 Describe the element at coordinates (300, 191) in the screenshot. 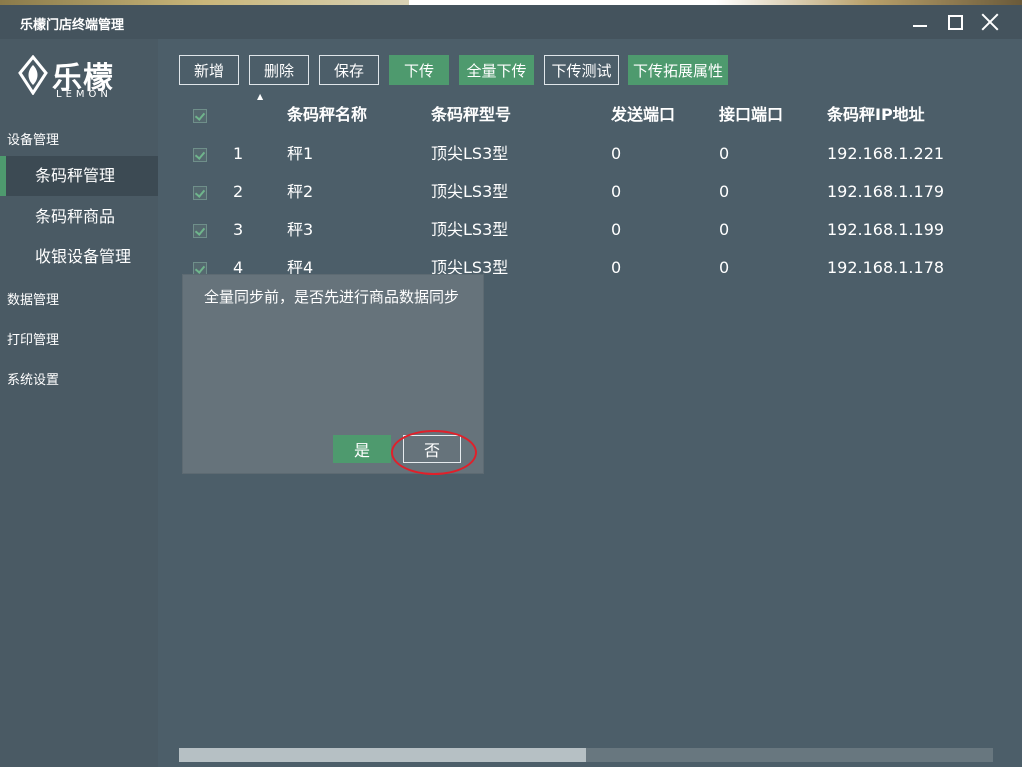

I see `scale-name: 秤2` at that location.